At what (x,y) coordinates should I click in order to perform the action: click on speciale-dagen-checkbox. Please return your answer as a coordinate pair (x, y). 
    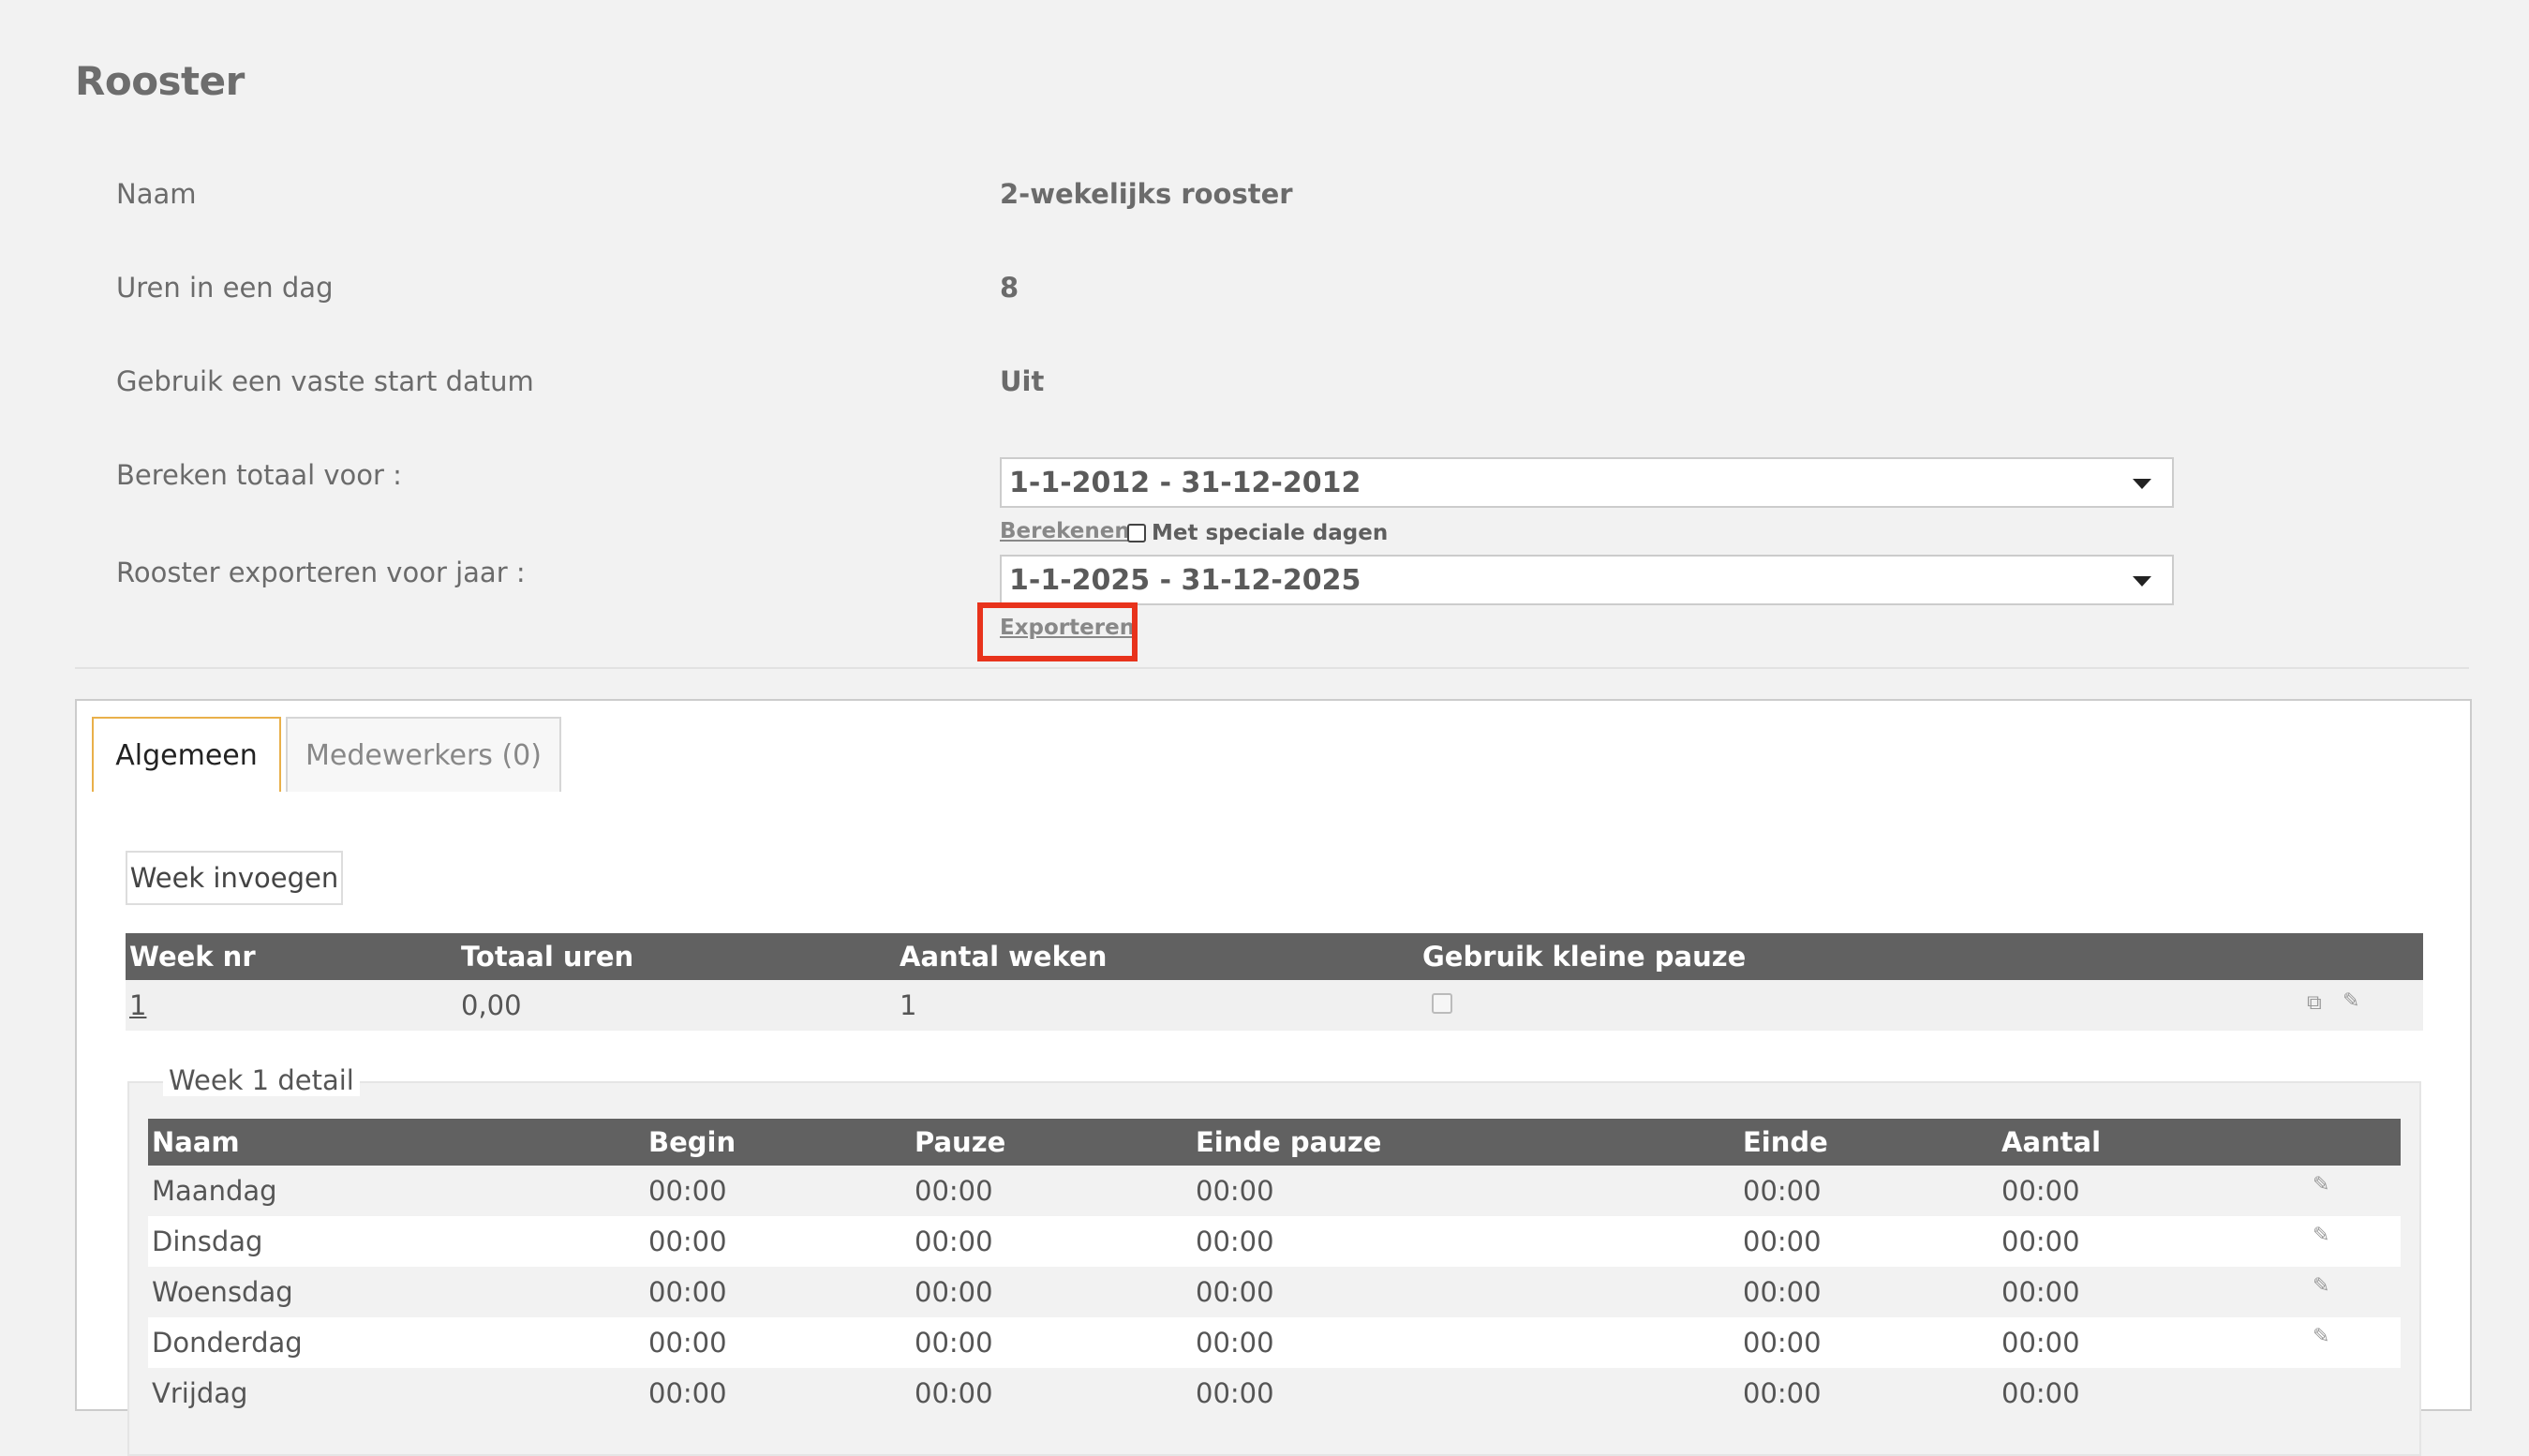
    Looking at the image, I should click on (1136, 533).